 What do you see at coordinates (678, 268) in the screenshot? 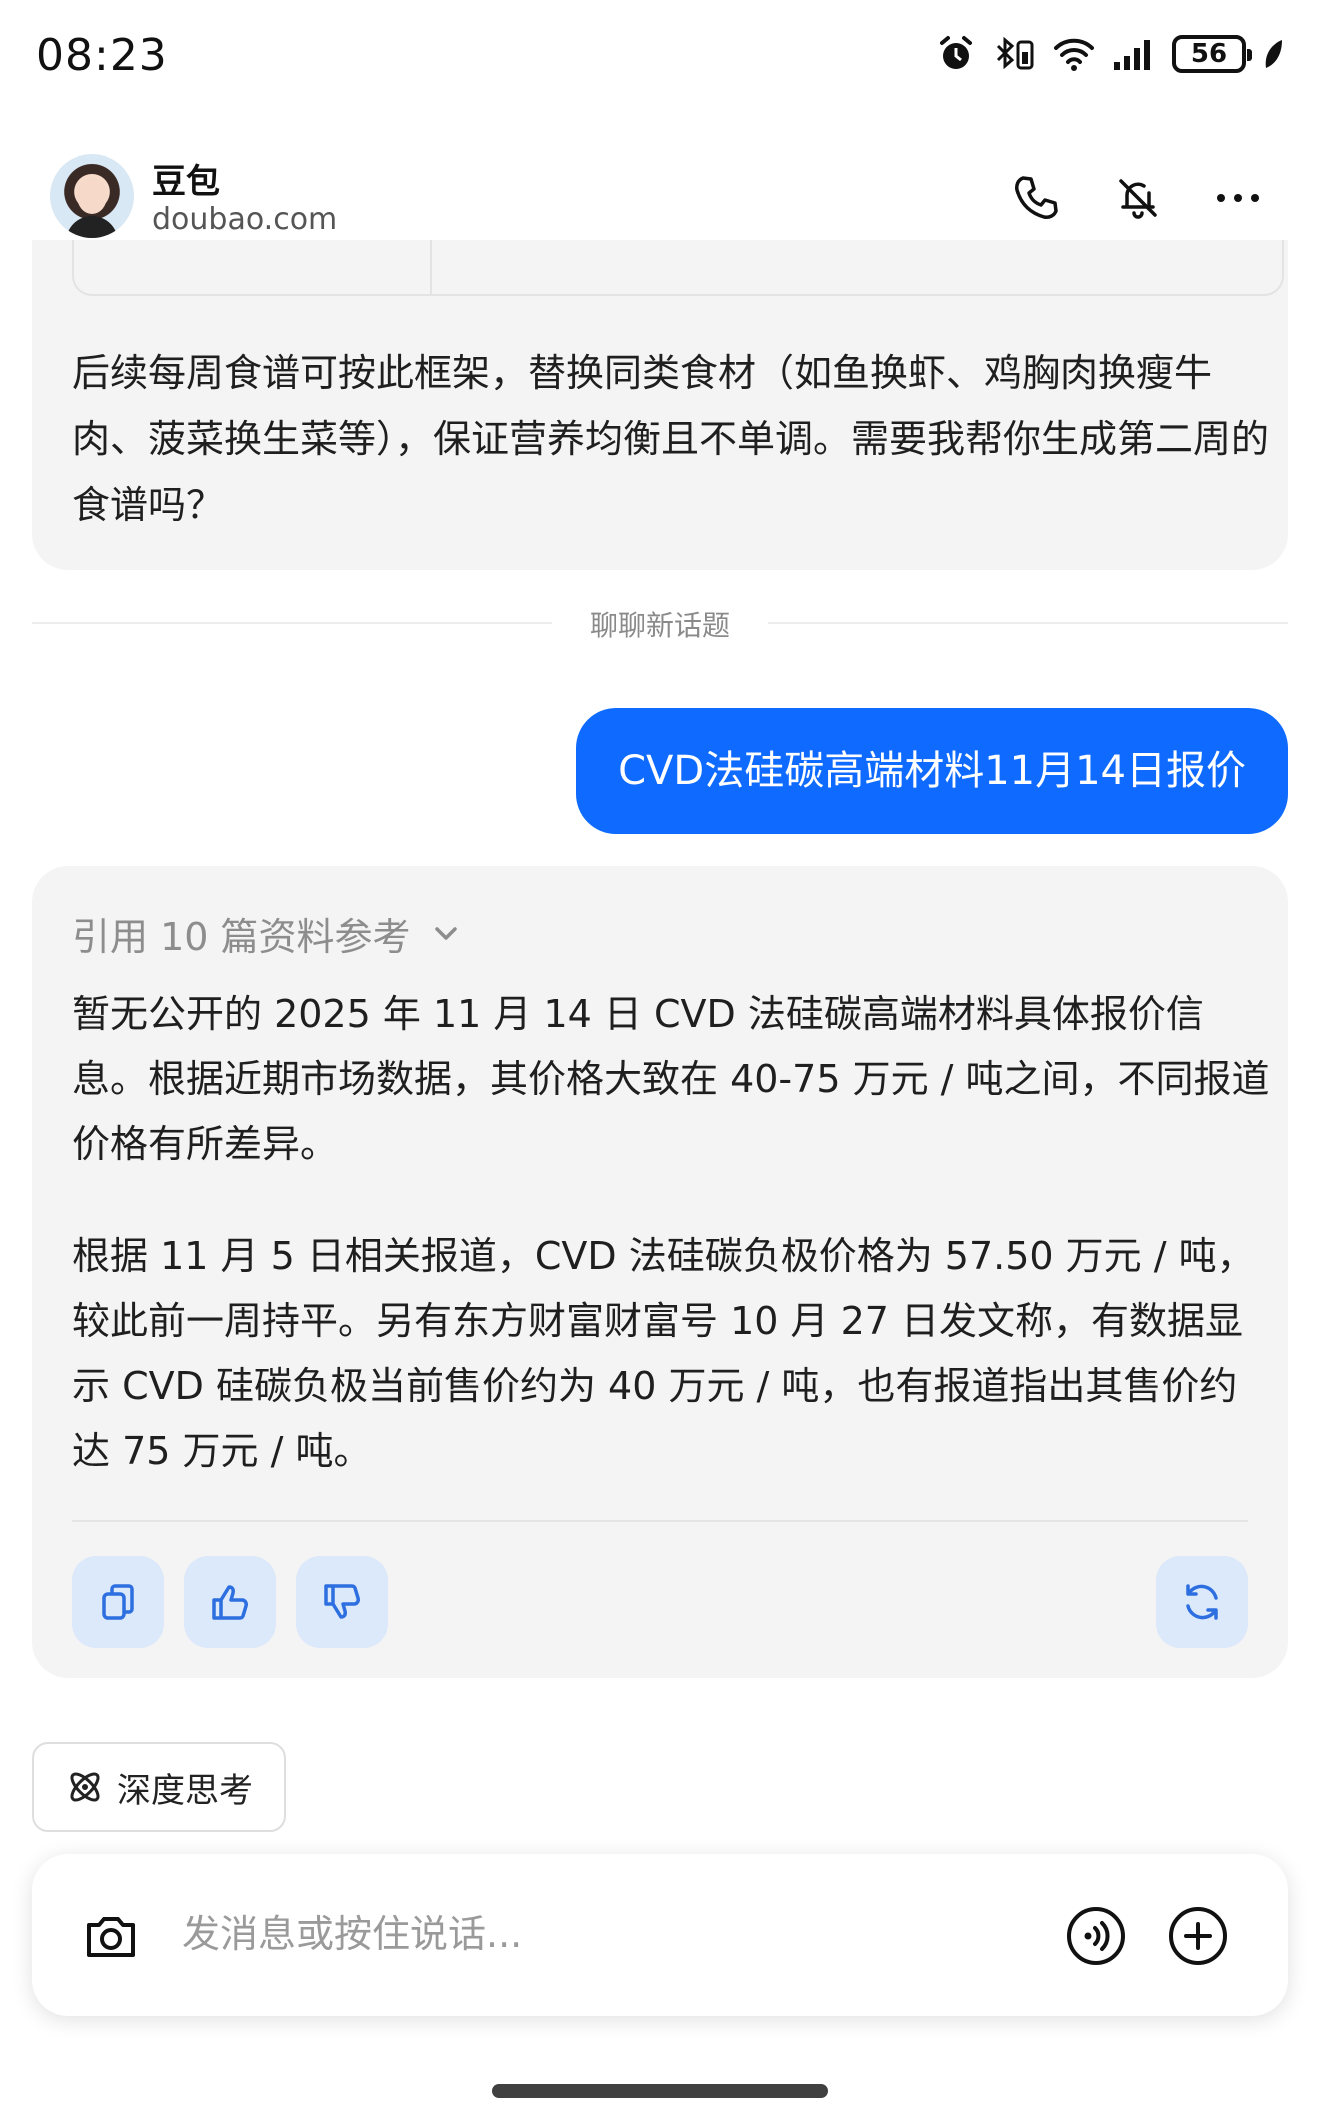
I see `previous-table-bottom-edge` at bounding box center [678, 268].